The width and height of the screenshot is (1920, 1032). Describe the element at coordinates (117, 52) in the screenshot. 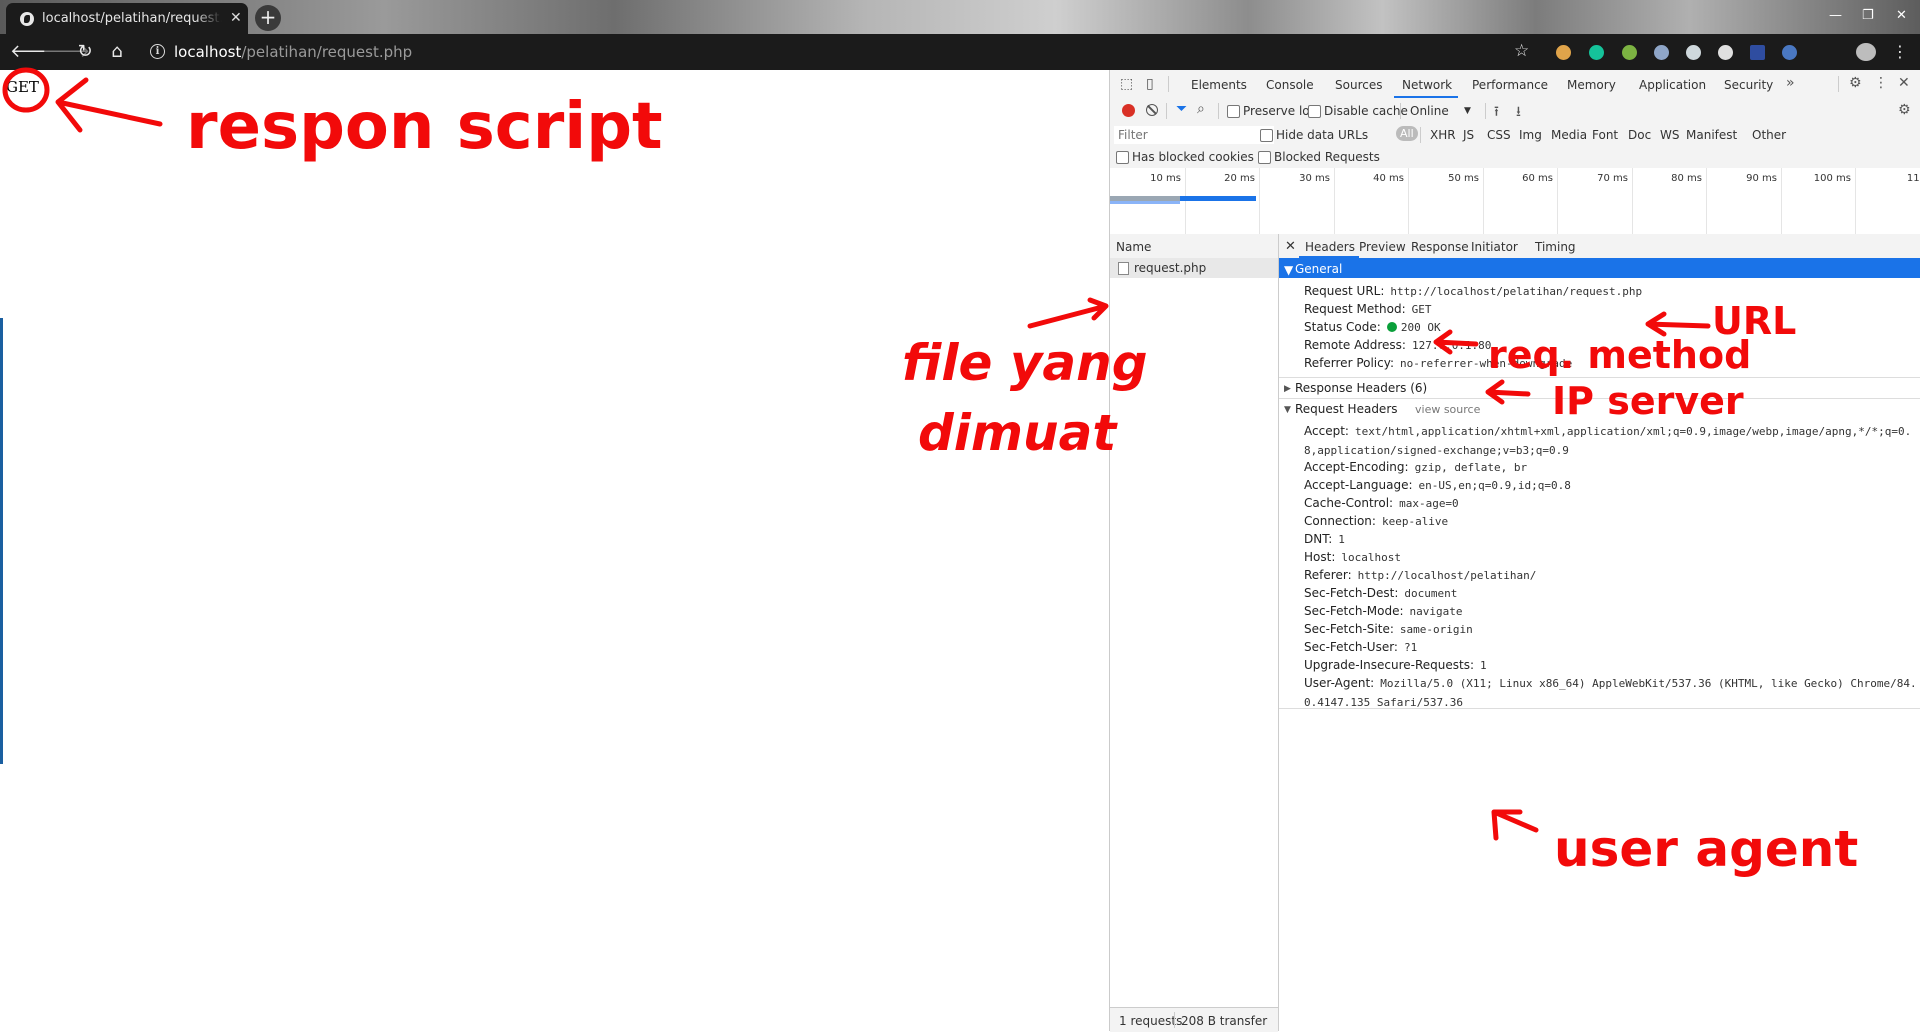

I see `home-icon: ⌂` at that location.